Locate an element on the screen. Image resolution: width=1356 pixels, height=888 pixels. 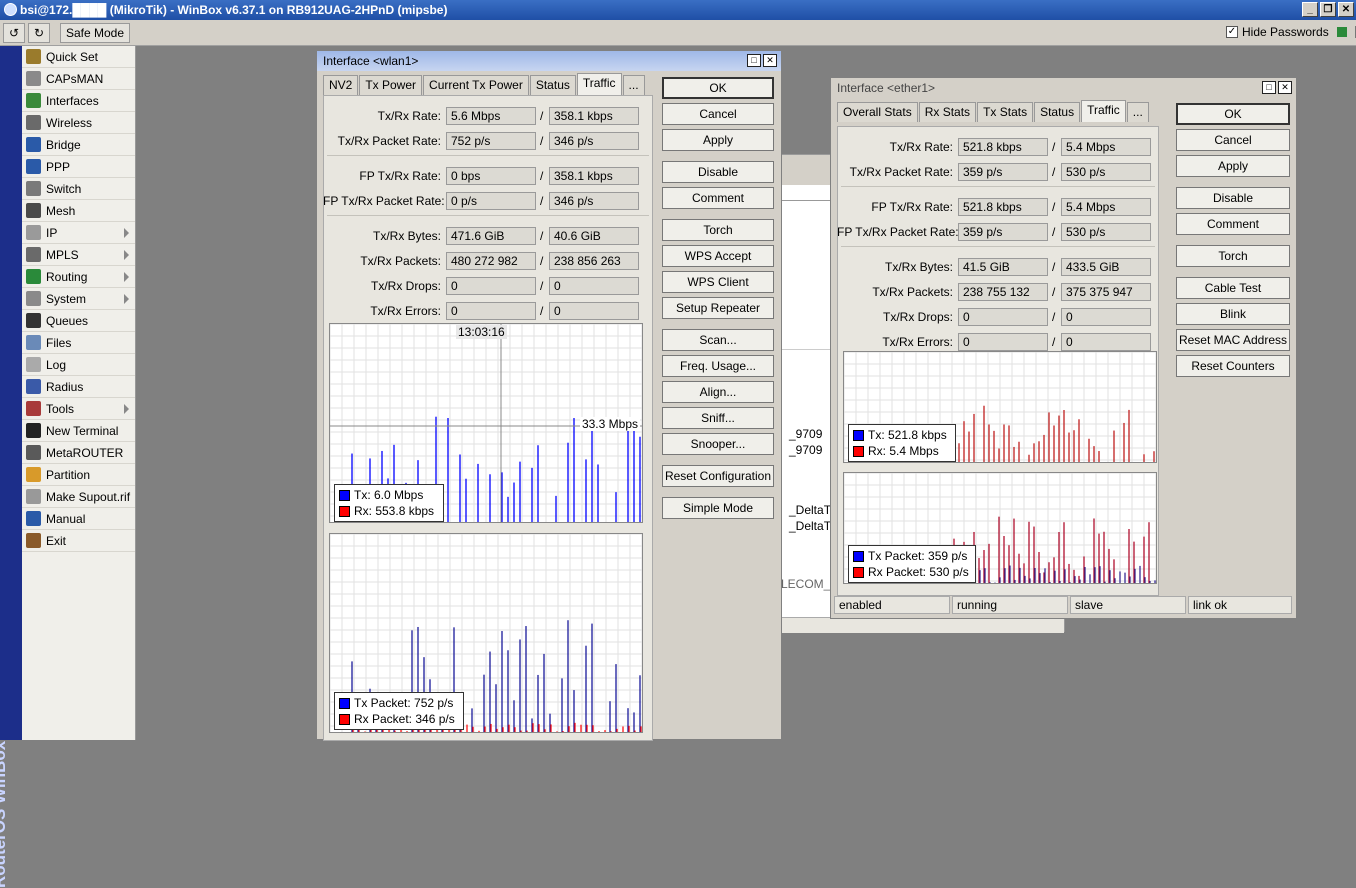
sidebar-item-files: Files is located at coordinates (78, 343).